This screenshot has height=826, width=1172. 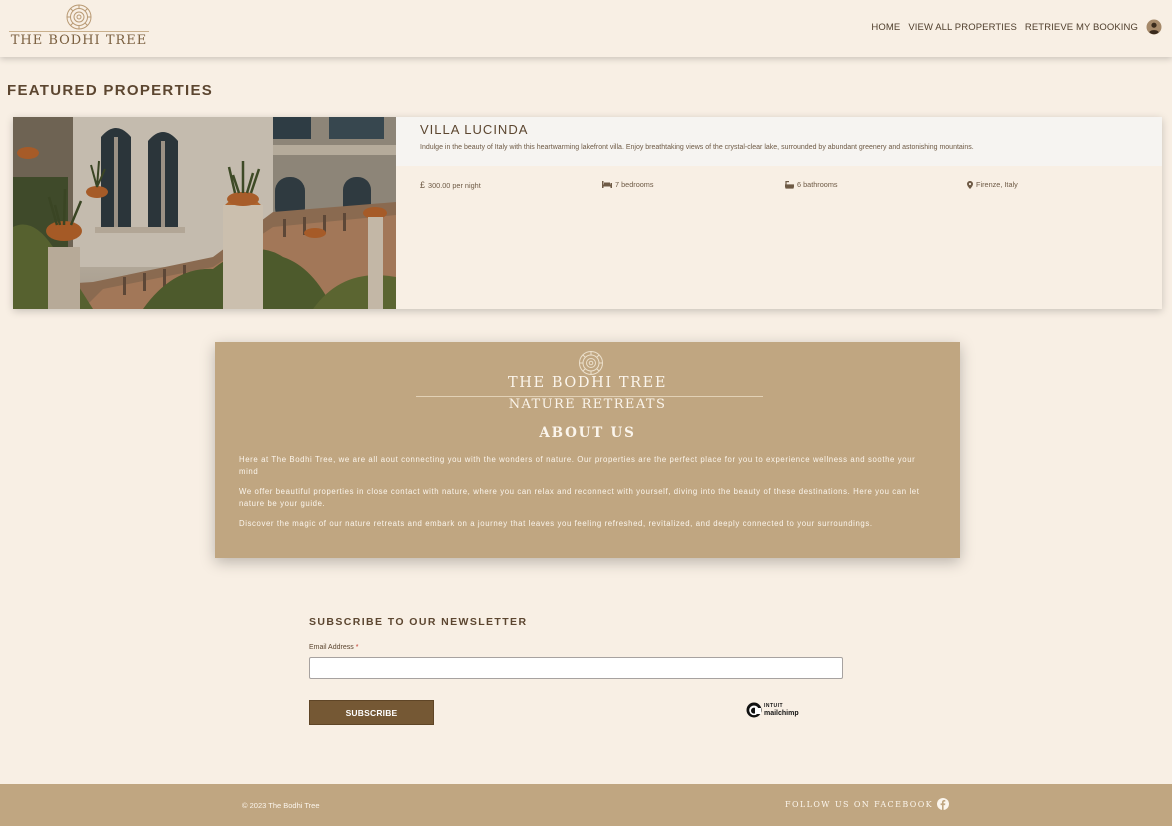 I want to click on property-location: Firenze, Italy, so click(x=992, y=184).